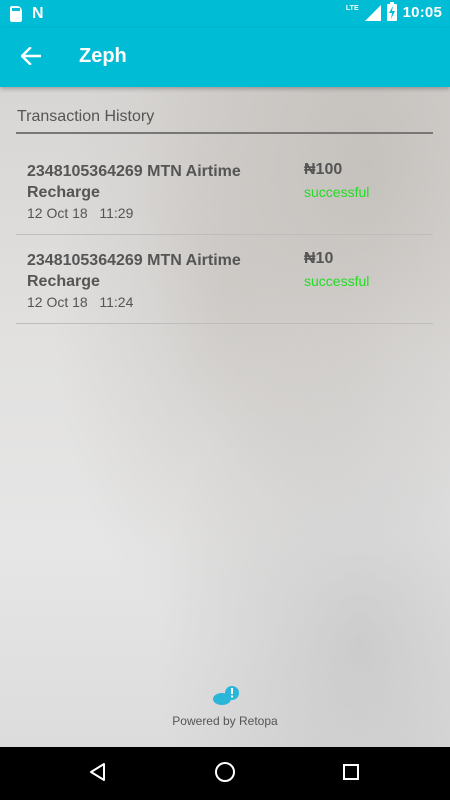 The image size is (450, 800). I want to click on powered-by-text: Powered by Retopa, so click(225, 721).